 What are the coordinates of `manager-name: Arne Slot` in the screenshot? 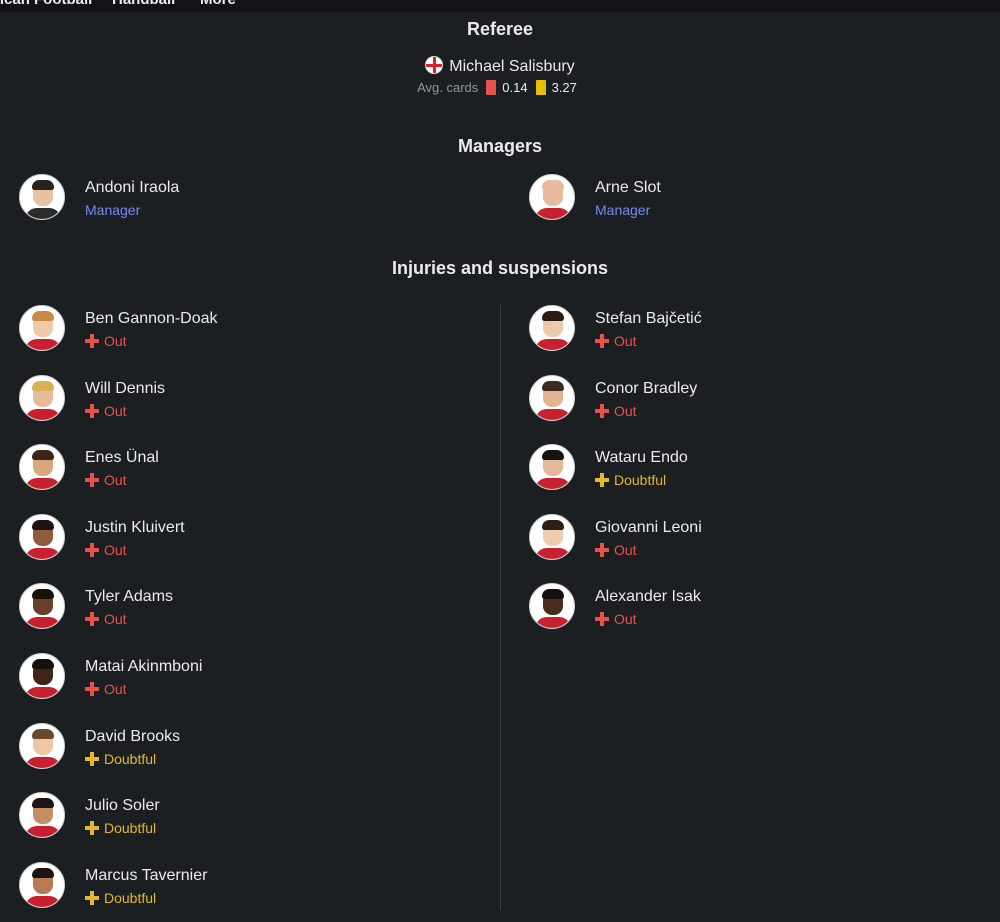 It's located at (628, 187).